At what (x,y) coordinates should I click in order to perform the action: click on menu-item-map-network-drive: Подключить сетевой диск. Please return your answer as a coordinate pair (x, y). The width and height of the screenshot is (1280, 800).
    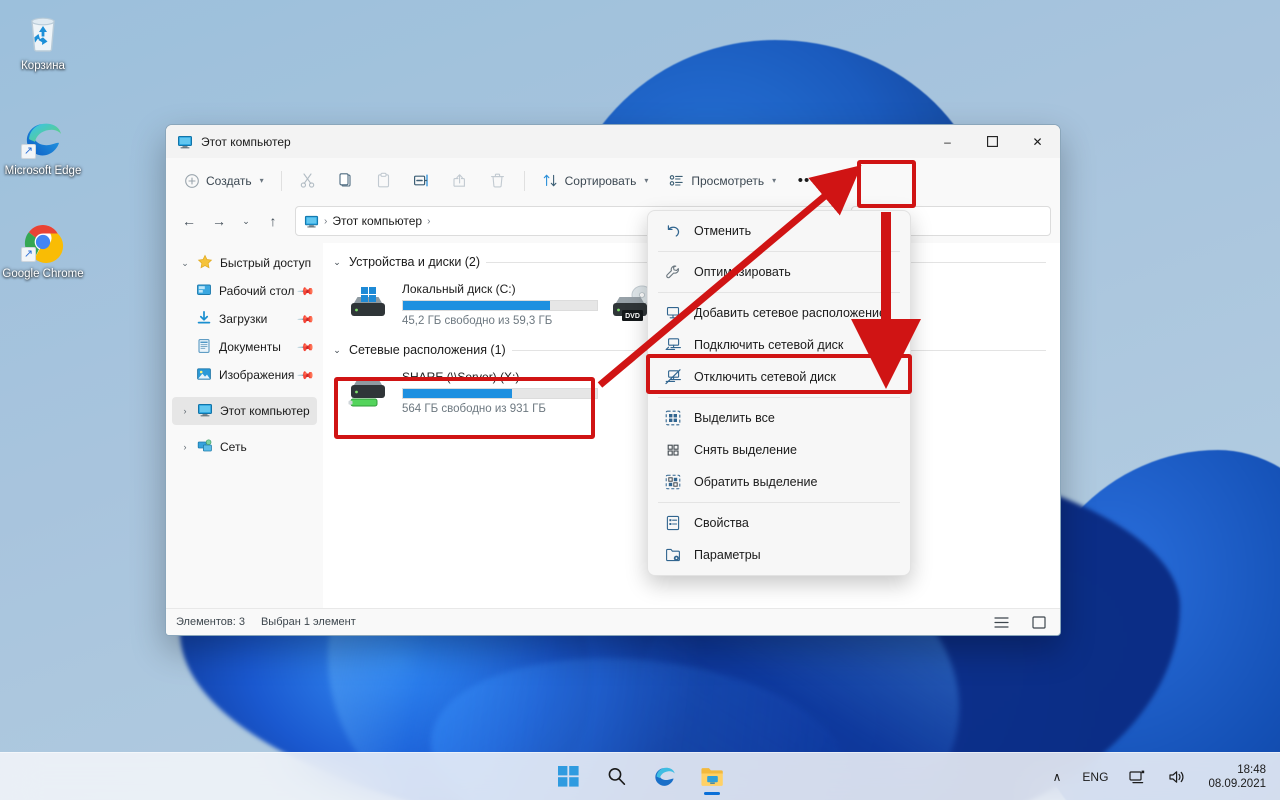
    Looking at the image, I should click on (779, 345).